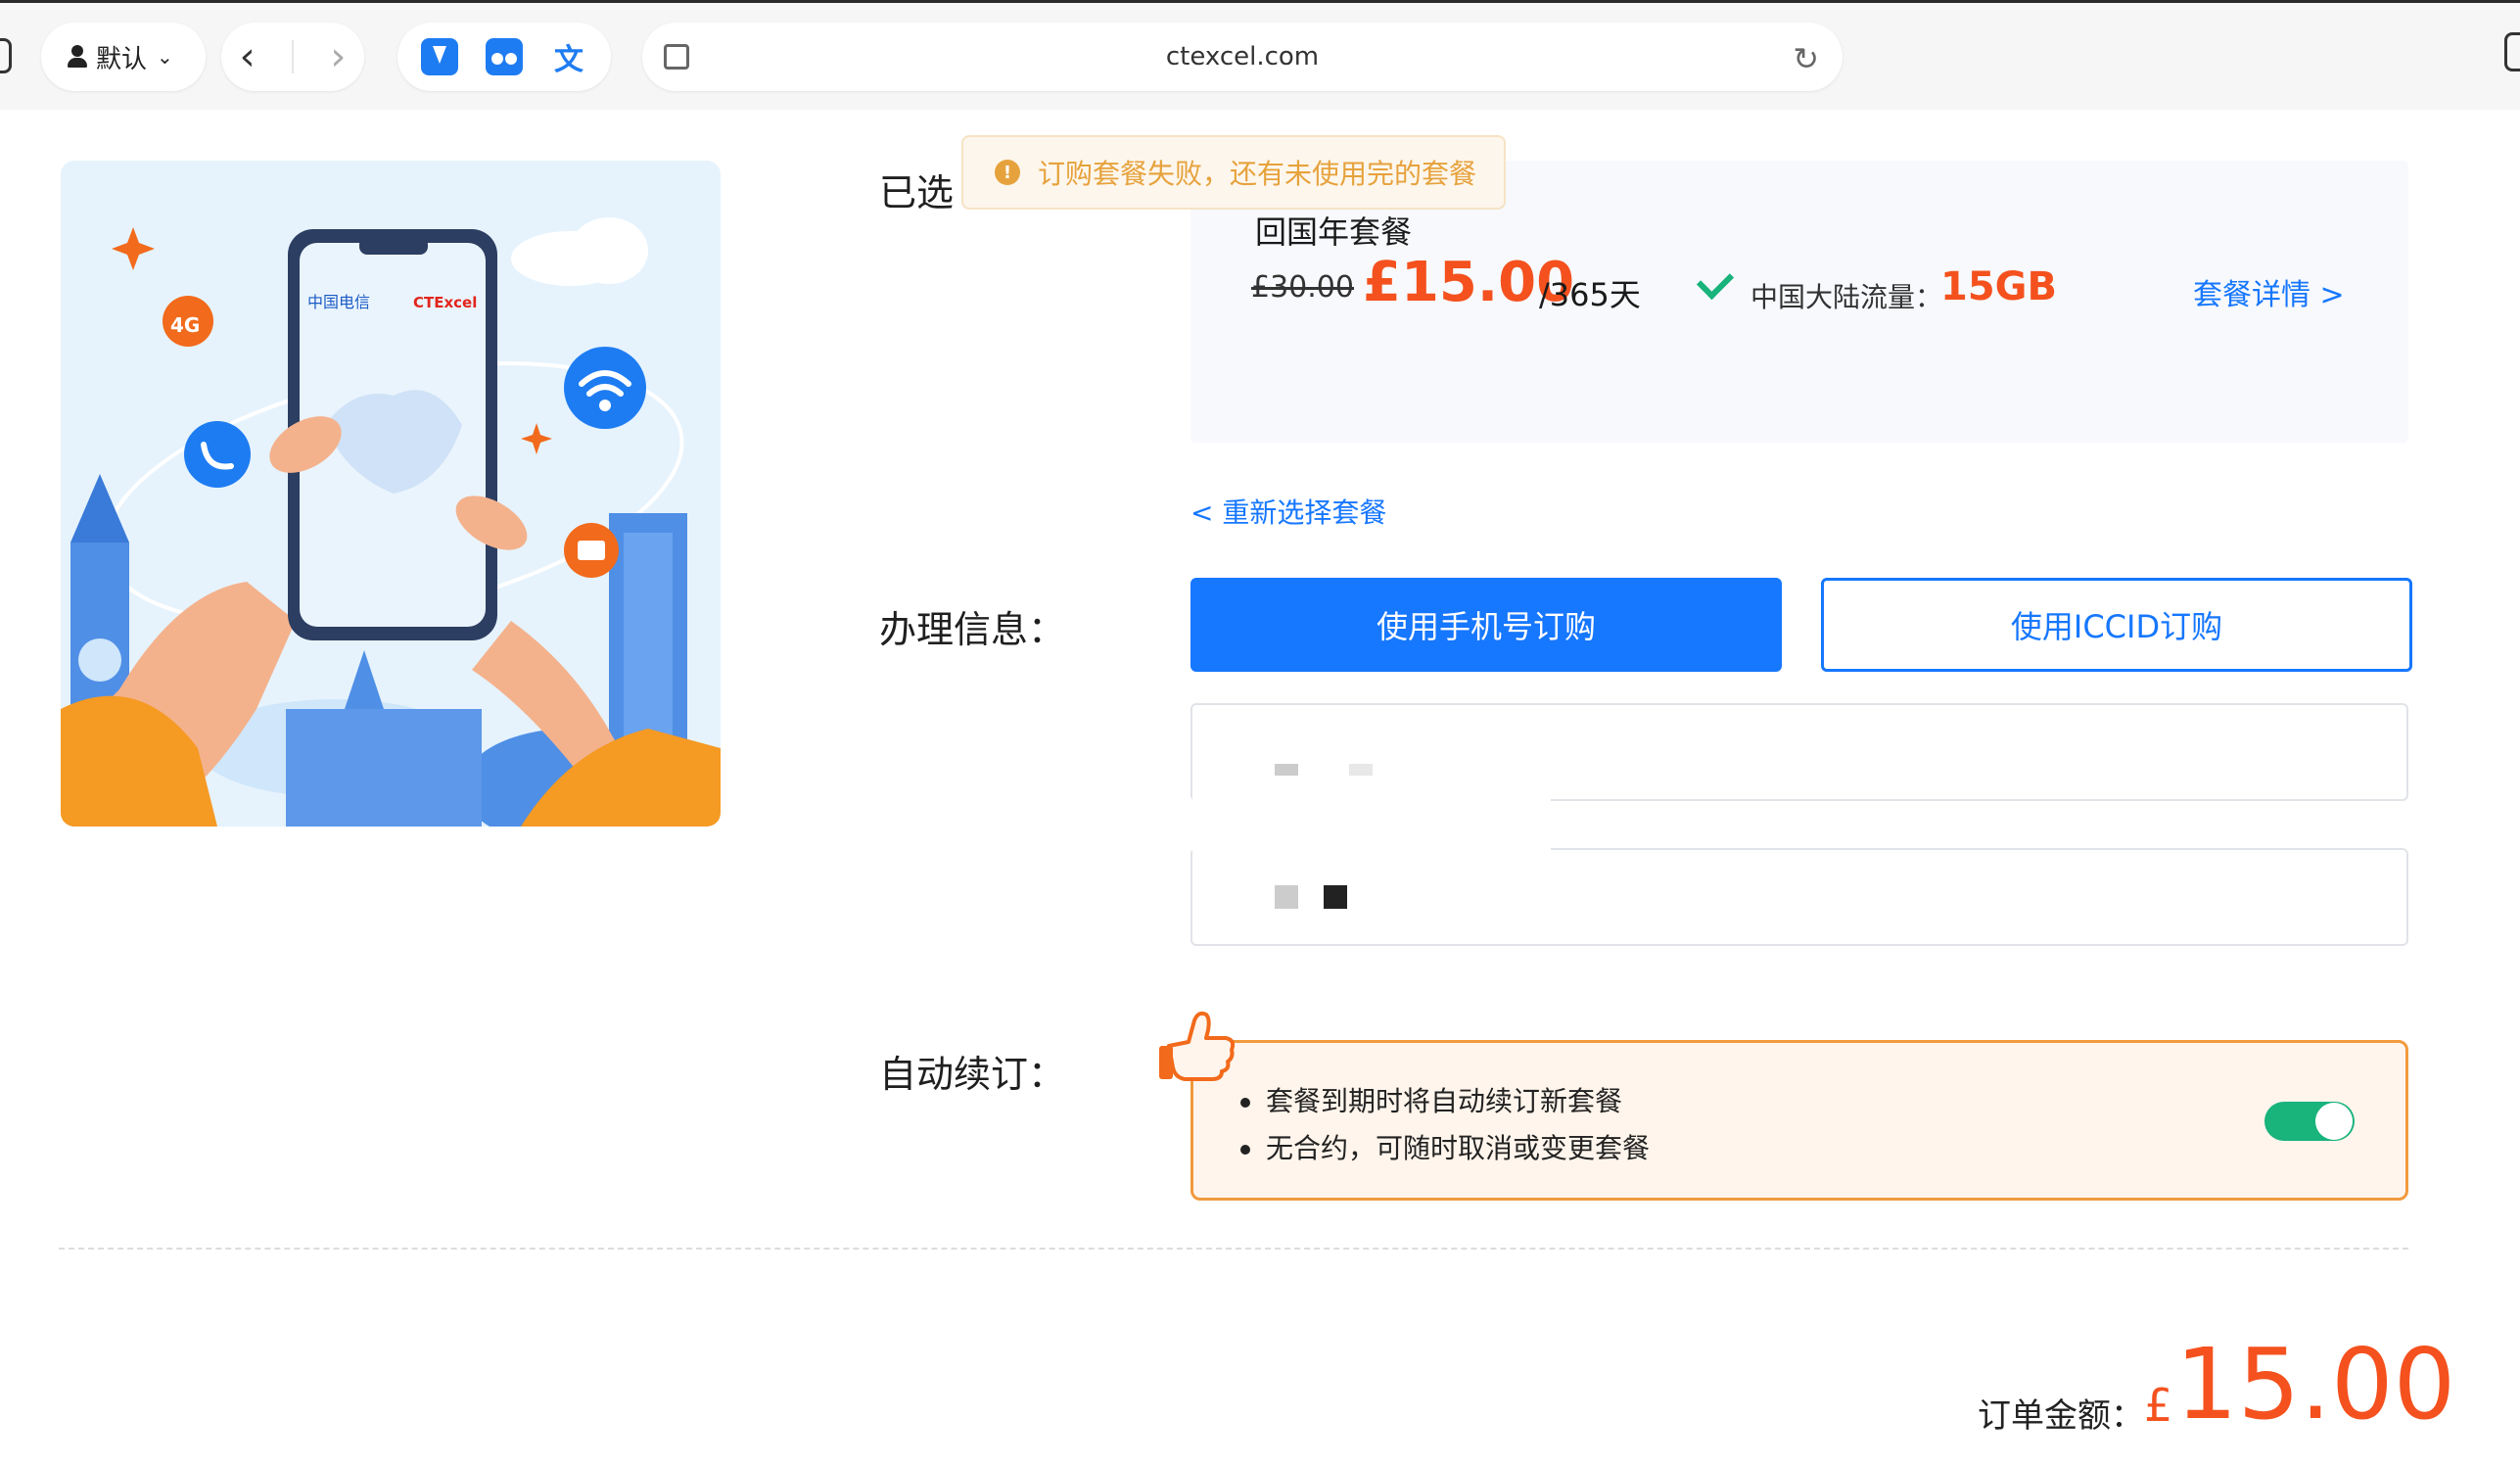 The height and width of the screenshot is (1465, 2520). Describe the element at coordinates (248, 56) in the screenshot. I see `back-button: ‹` at that location.